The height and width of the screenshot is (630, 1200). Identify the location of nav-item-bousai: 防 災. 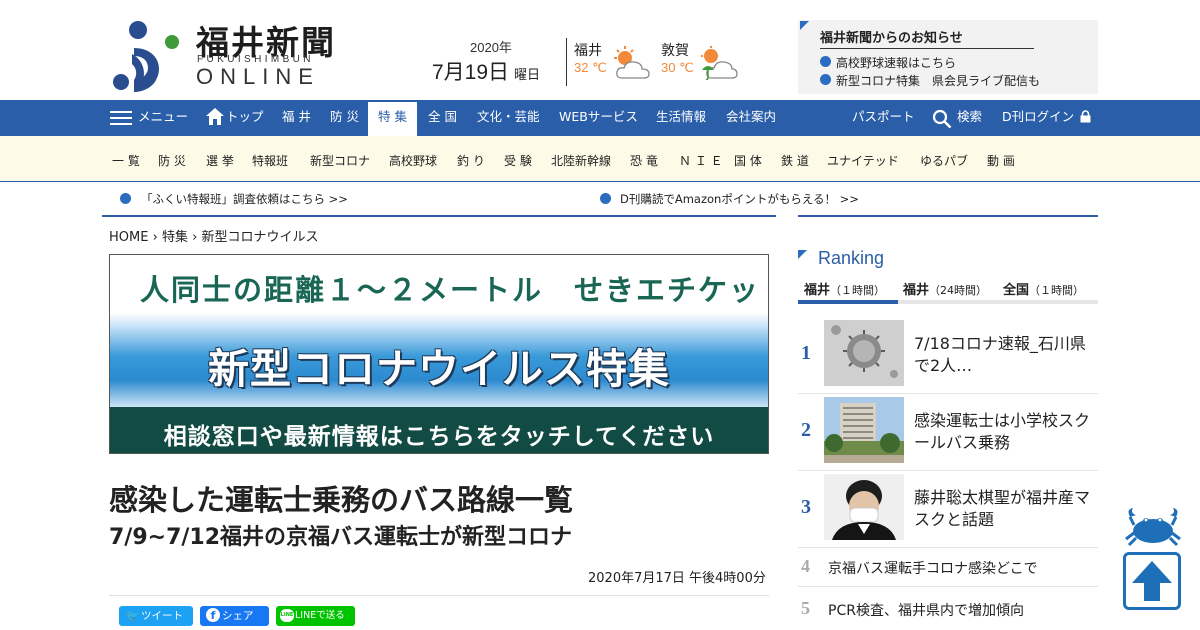
(344, 118).